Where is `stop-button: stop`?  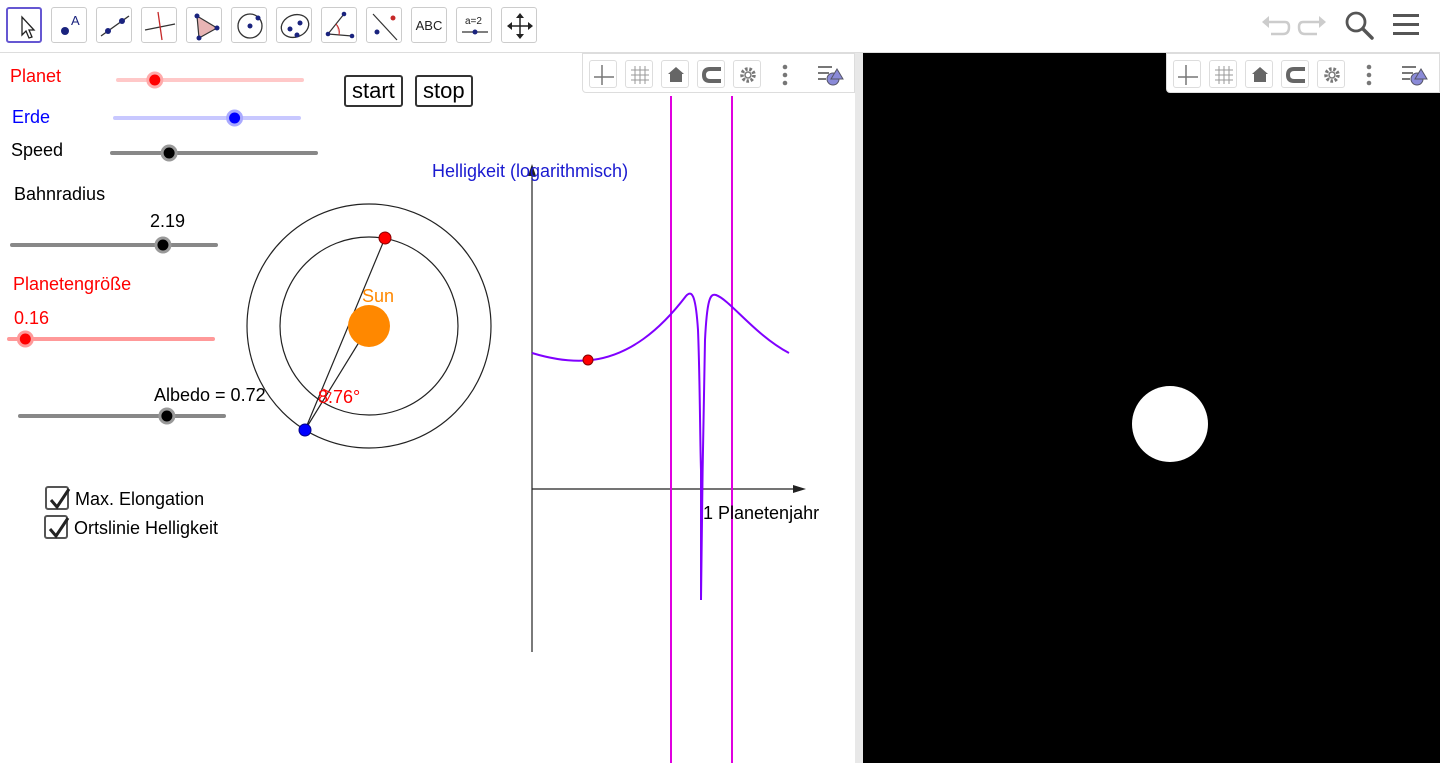 stop-button: stop is located at coordinates (444, 91).